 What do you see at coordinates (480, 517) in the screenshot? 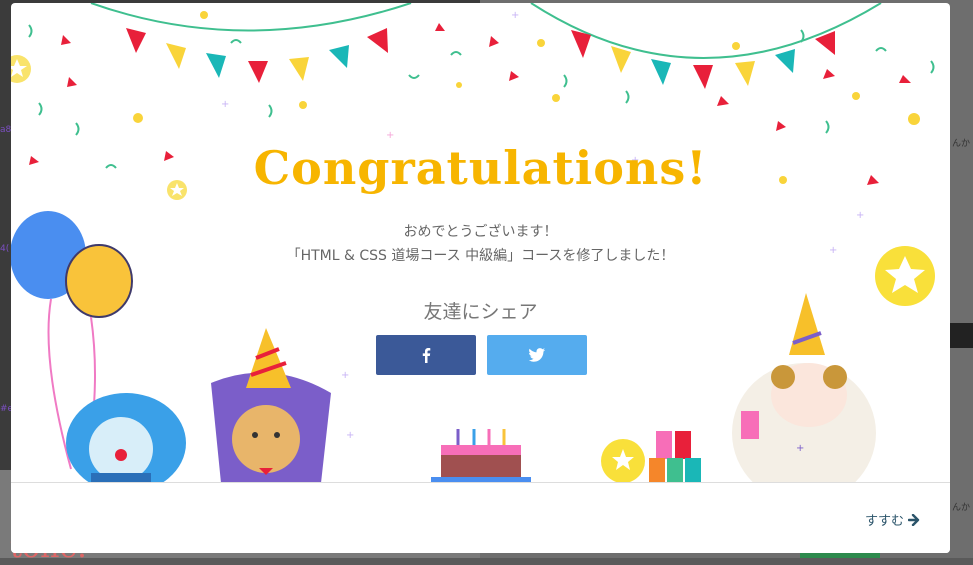
I see `modal-footer: すすむ` at bounding box center [480, 517].